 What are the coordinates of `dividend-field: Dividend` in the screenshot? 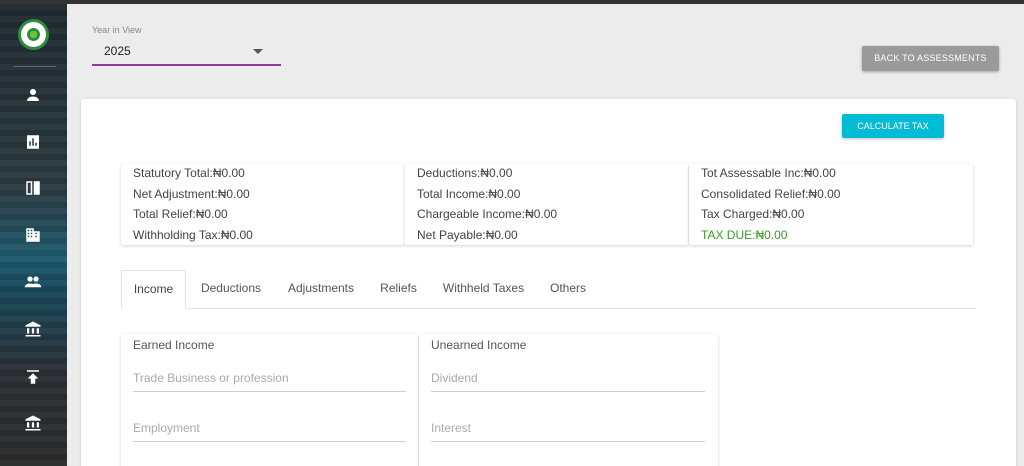 It's located at (568, 380).